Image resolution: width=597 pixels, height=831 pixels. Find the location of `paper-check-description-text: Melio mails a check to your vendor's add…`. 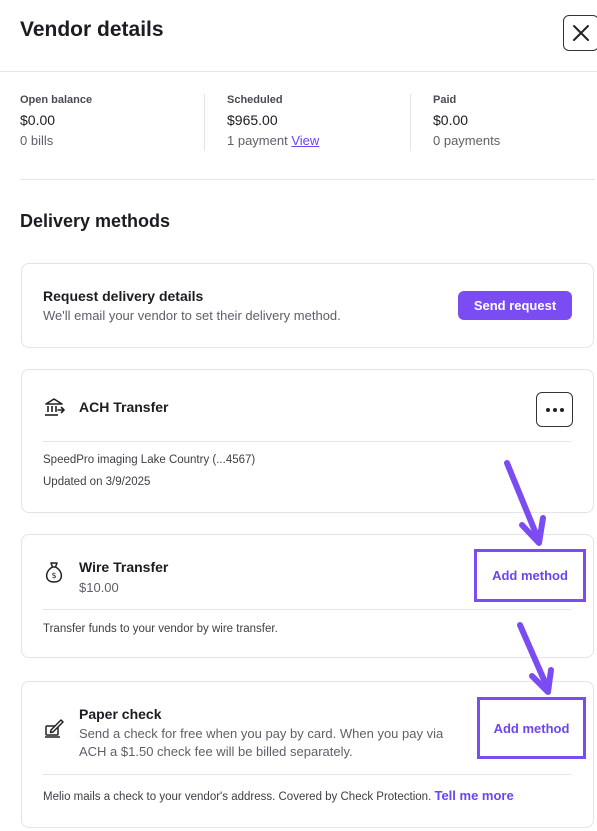

paper-check-description-text: Melio mails a check to your vendor's add… is located at coordinates (237, 797).